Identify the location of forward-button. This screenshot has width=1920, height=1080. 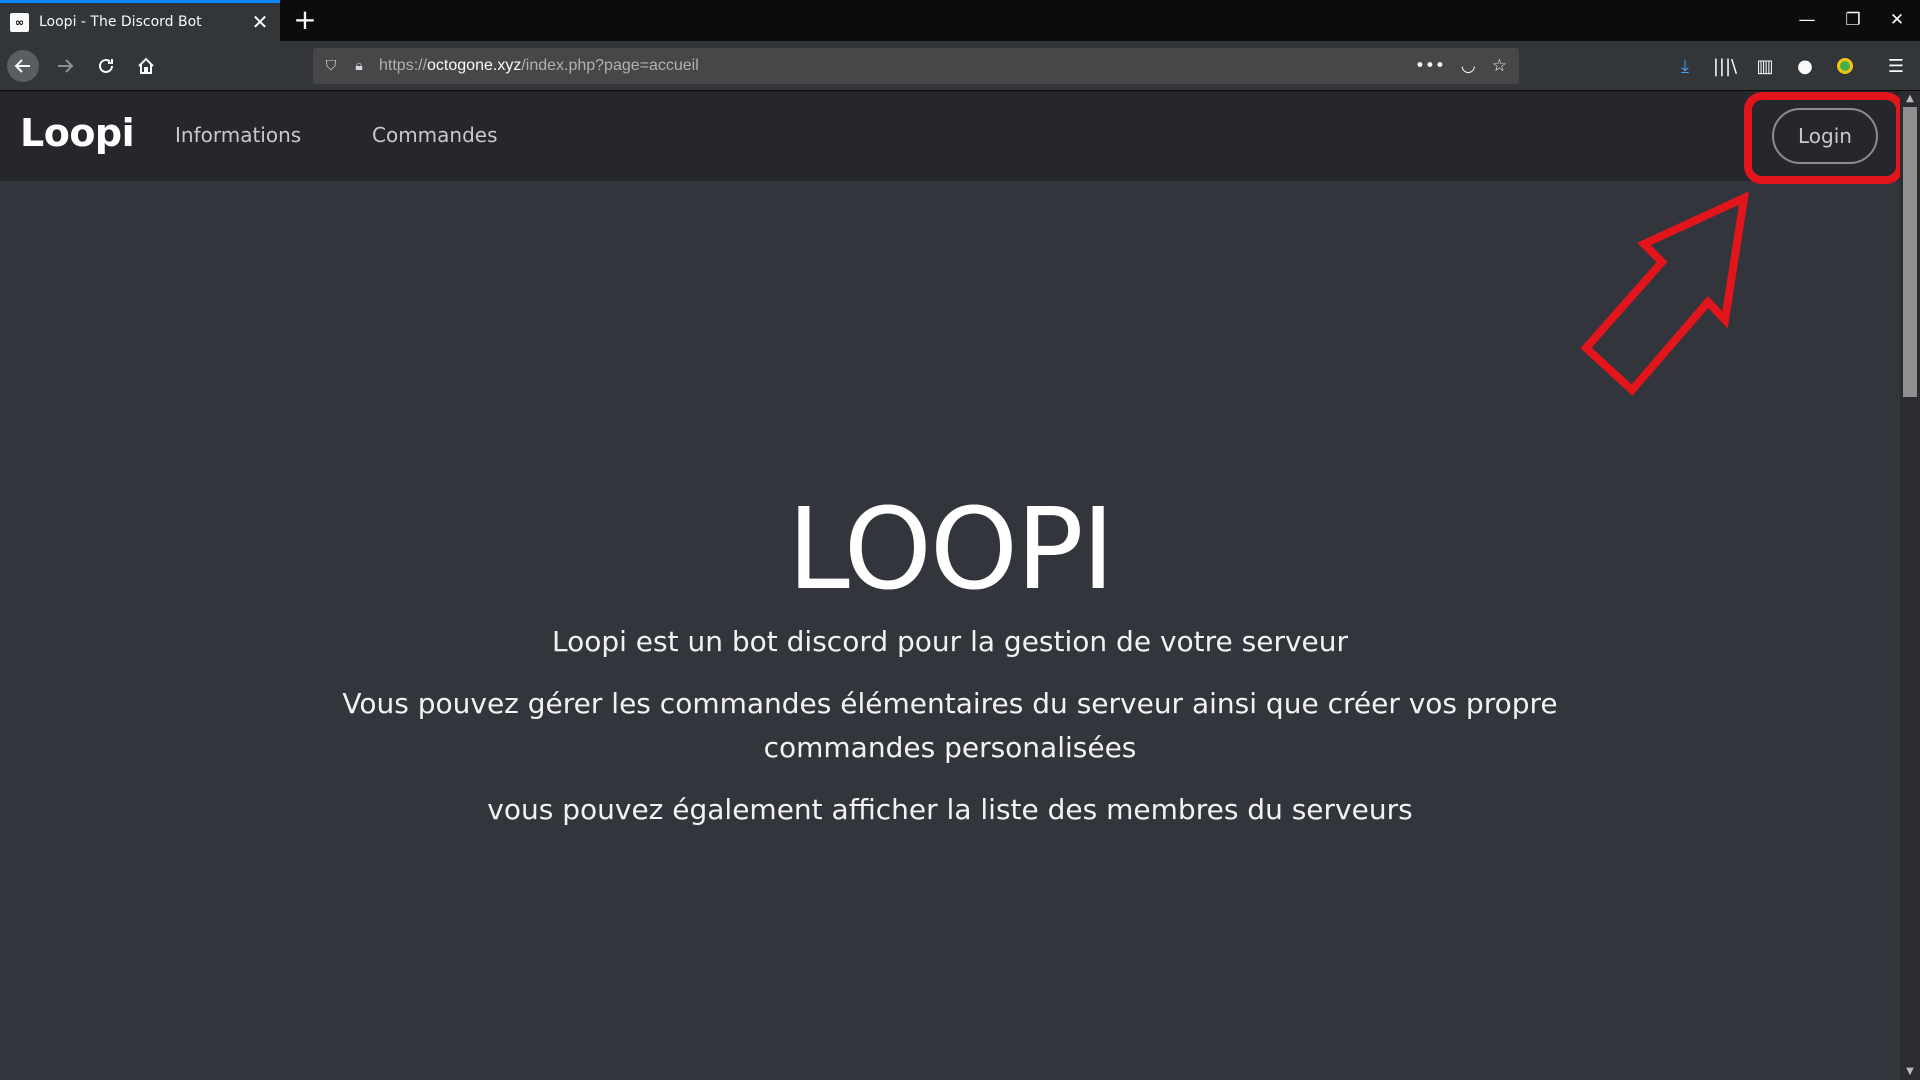
(65, 66).